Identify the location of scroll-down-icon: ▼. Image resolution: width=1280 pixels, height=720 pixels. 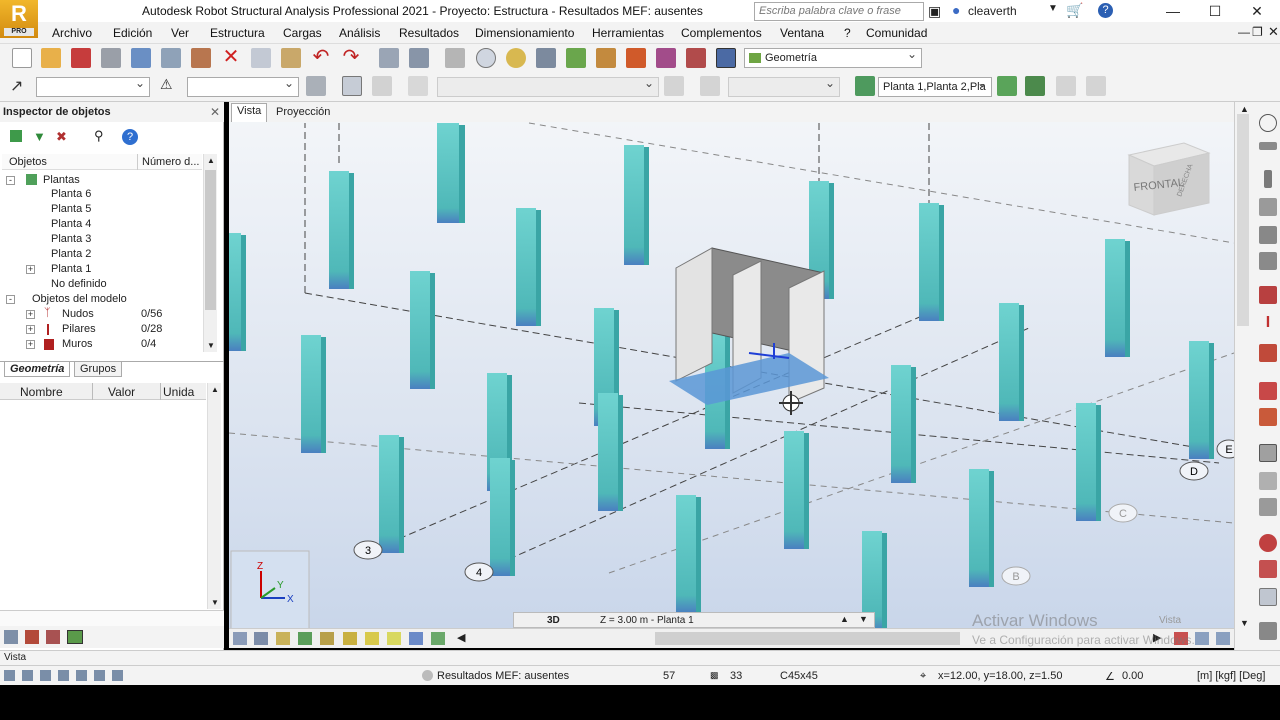
(211, 345).